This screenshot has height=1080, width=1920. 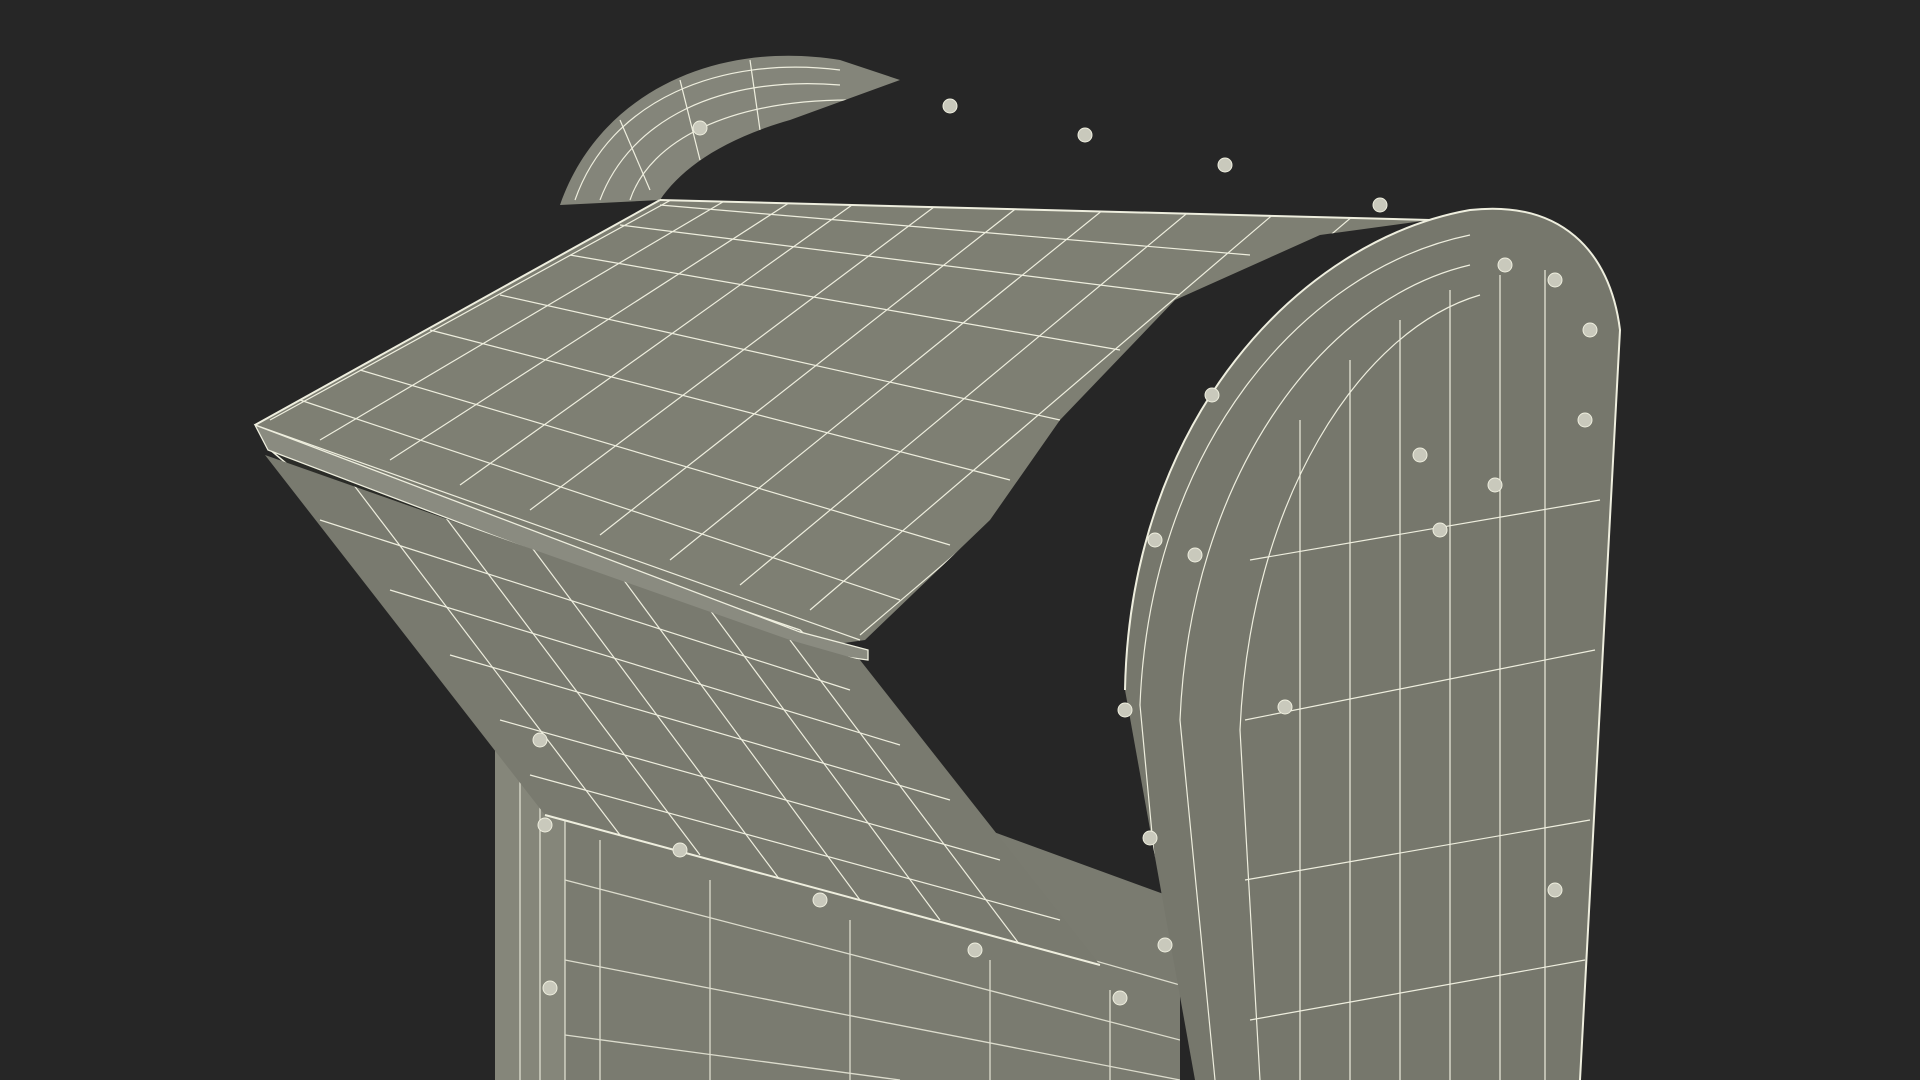 I want to click on mailbox-rear-arch, so click(x=730, y=130).